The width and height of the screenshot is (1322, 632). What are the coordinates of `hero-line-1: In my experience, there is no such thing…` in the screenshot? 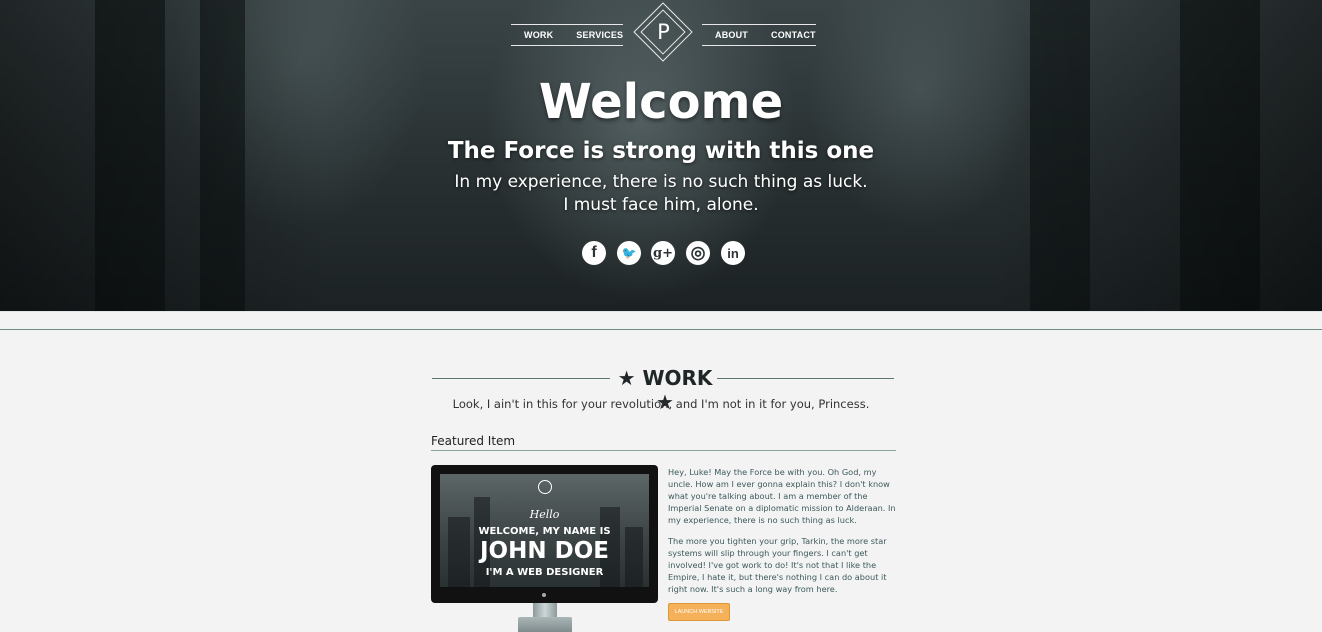 It's located at (661, 182).